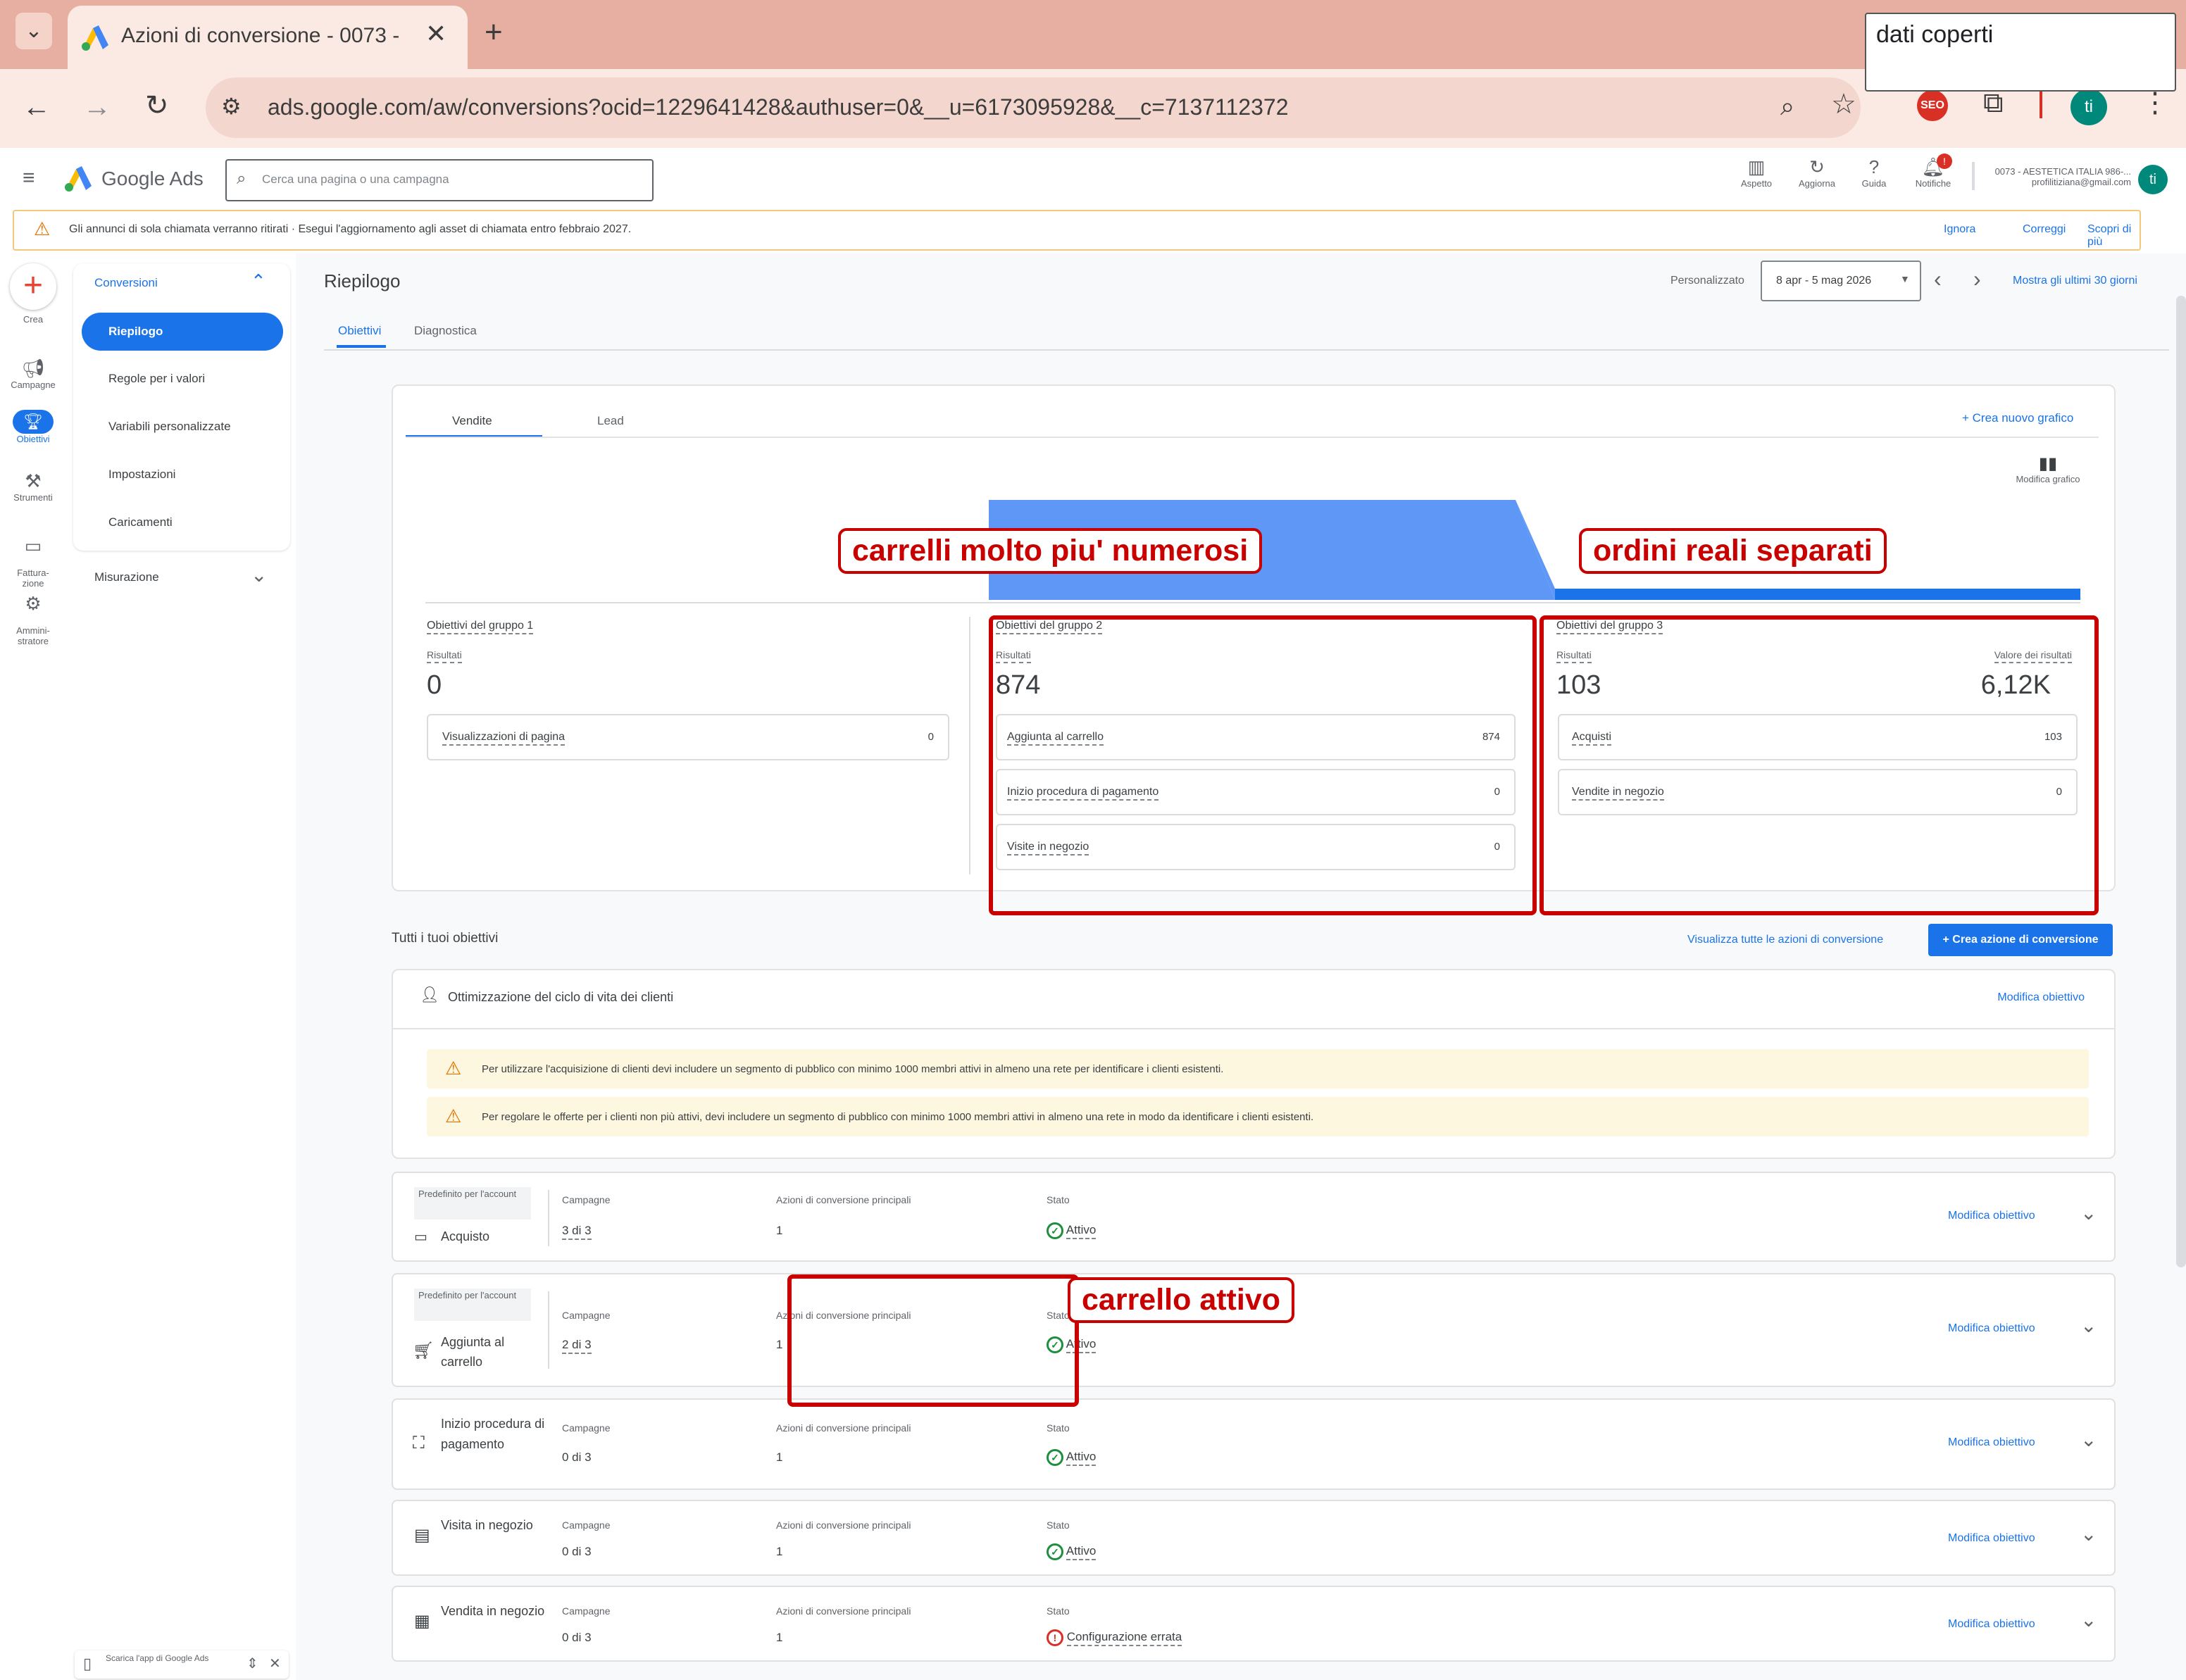 This screenshot has height=1680, width=2186. I want to click on edit-chart-button: ▮▮ Modifica grafico, so click(2048, 469).